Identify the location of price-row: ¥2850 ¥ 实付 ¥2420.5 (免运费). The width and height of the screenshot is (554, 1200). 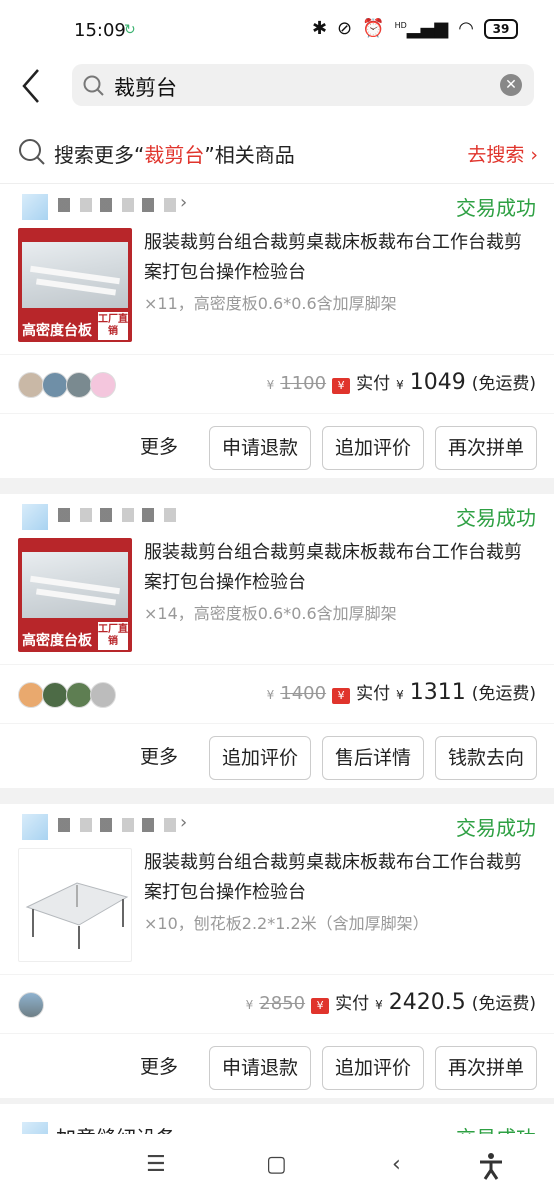
(277, 1004).